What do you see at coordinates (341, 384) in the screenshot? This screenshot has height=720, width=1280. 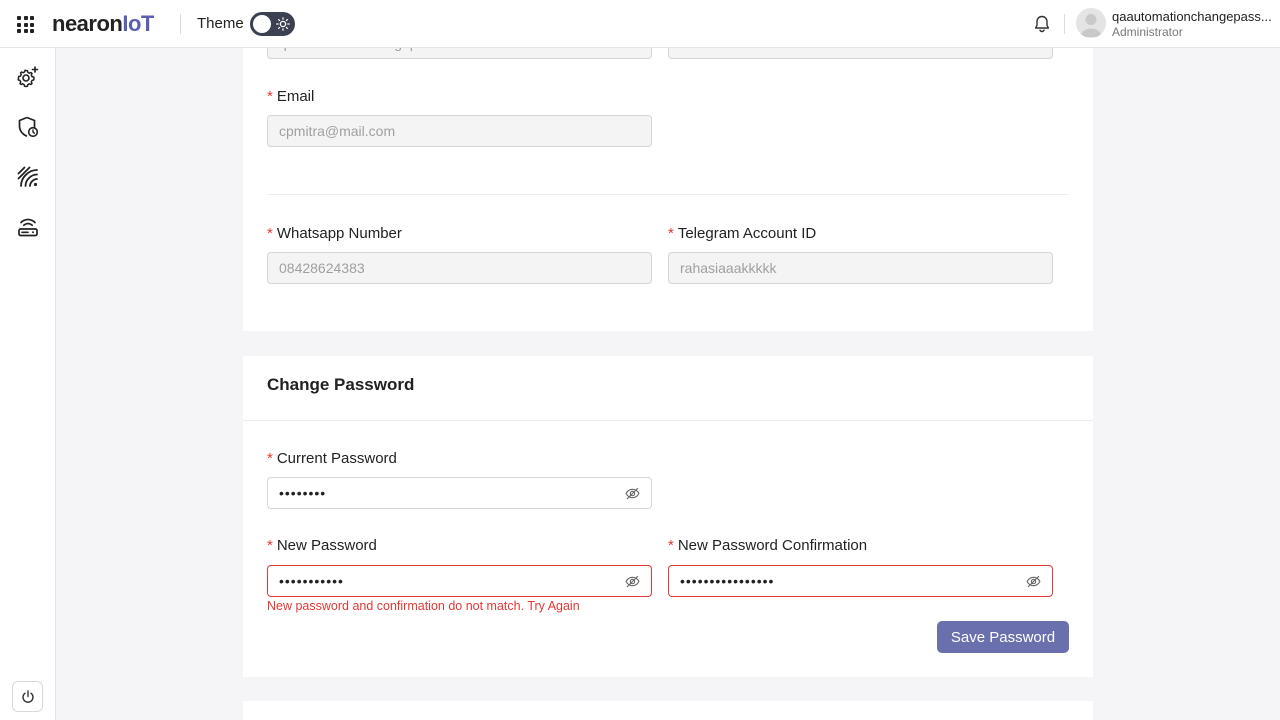 I see `change-password-title: Change Password` at bounding box center [341, 384].